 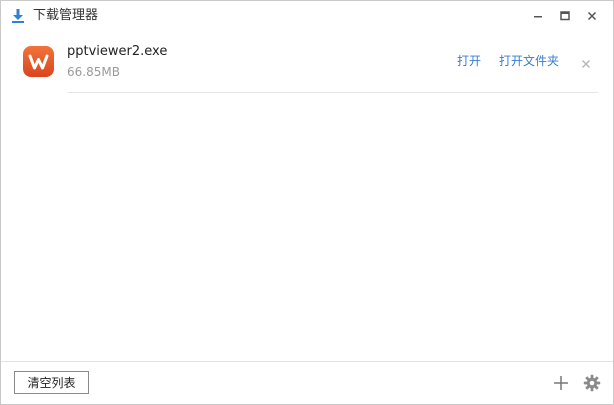 What do you see at coordinates (586, 61) in the screenshot?
I see `remove-item-icon` at bounding box center [586, 61].